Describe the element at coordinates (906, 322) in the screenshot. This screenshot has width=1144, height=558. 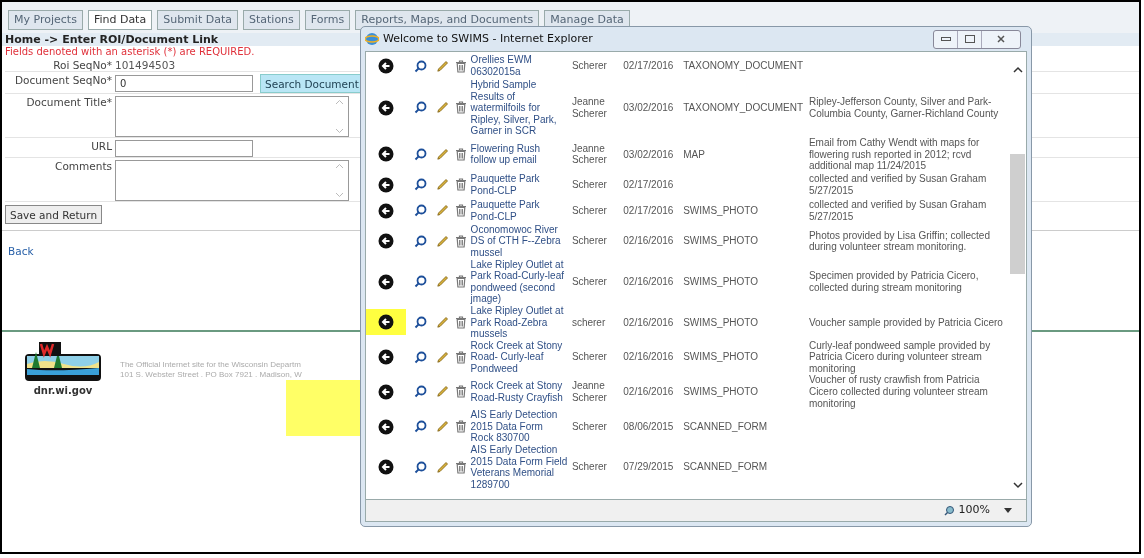
I see `comments-cell-text: Voucher sample provided by Patricia Cicero` at that location.